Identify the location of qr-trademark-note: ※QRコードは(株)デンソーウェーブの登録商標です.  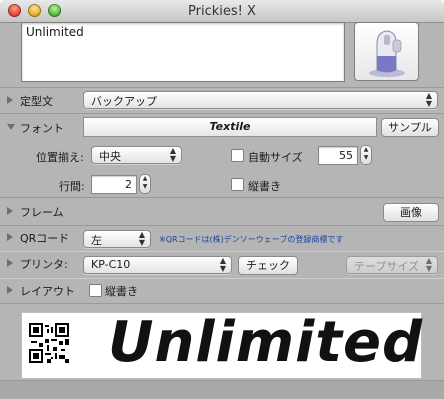
(251, 239).